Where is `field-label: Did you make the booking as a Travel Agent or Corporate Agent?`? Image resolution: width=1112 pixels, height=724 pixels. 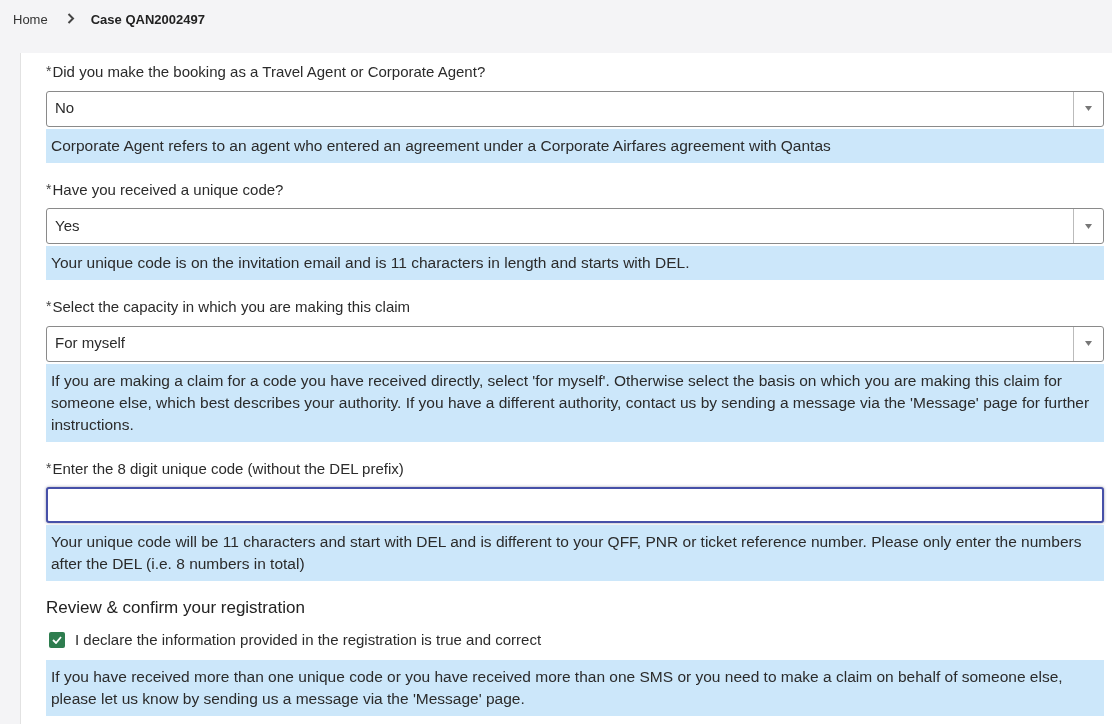
field-label: Did you make the booking as a Travel Agent or Corporate Agent? is located at coordinates (269, 72).